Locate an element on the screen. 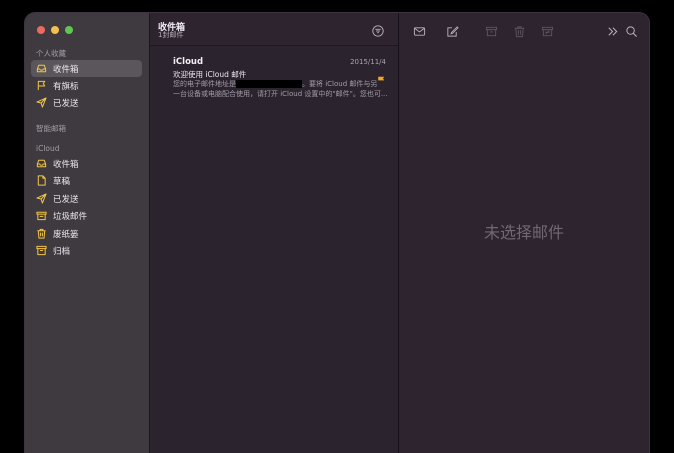  sidebar-item-icloud-drafts: 草稿 is located at coordinates (86, 180).